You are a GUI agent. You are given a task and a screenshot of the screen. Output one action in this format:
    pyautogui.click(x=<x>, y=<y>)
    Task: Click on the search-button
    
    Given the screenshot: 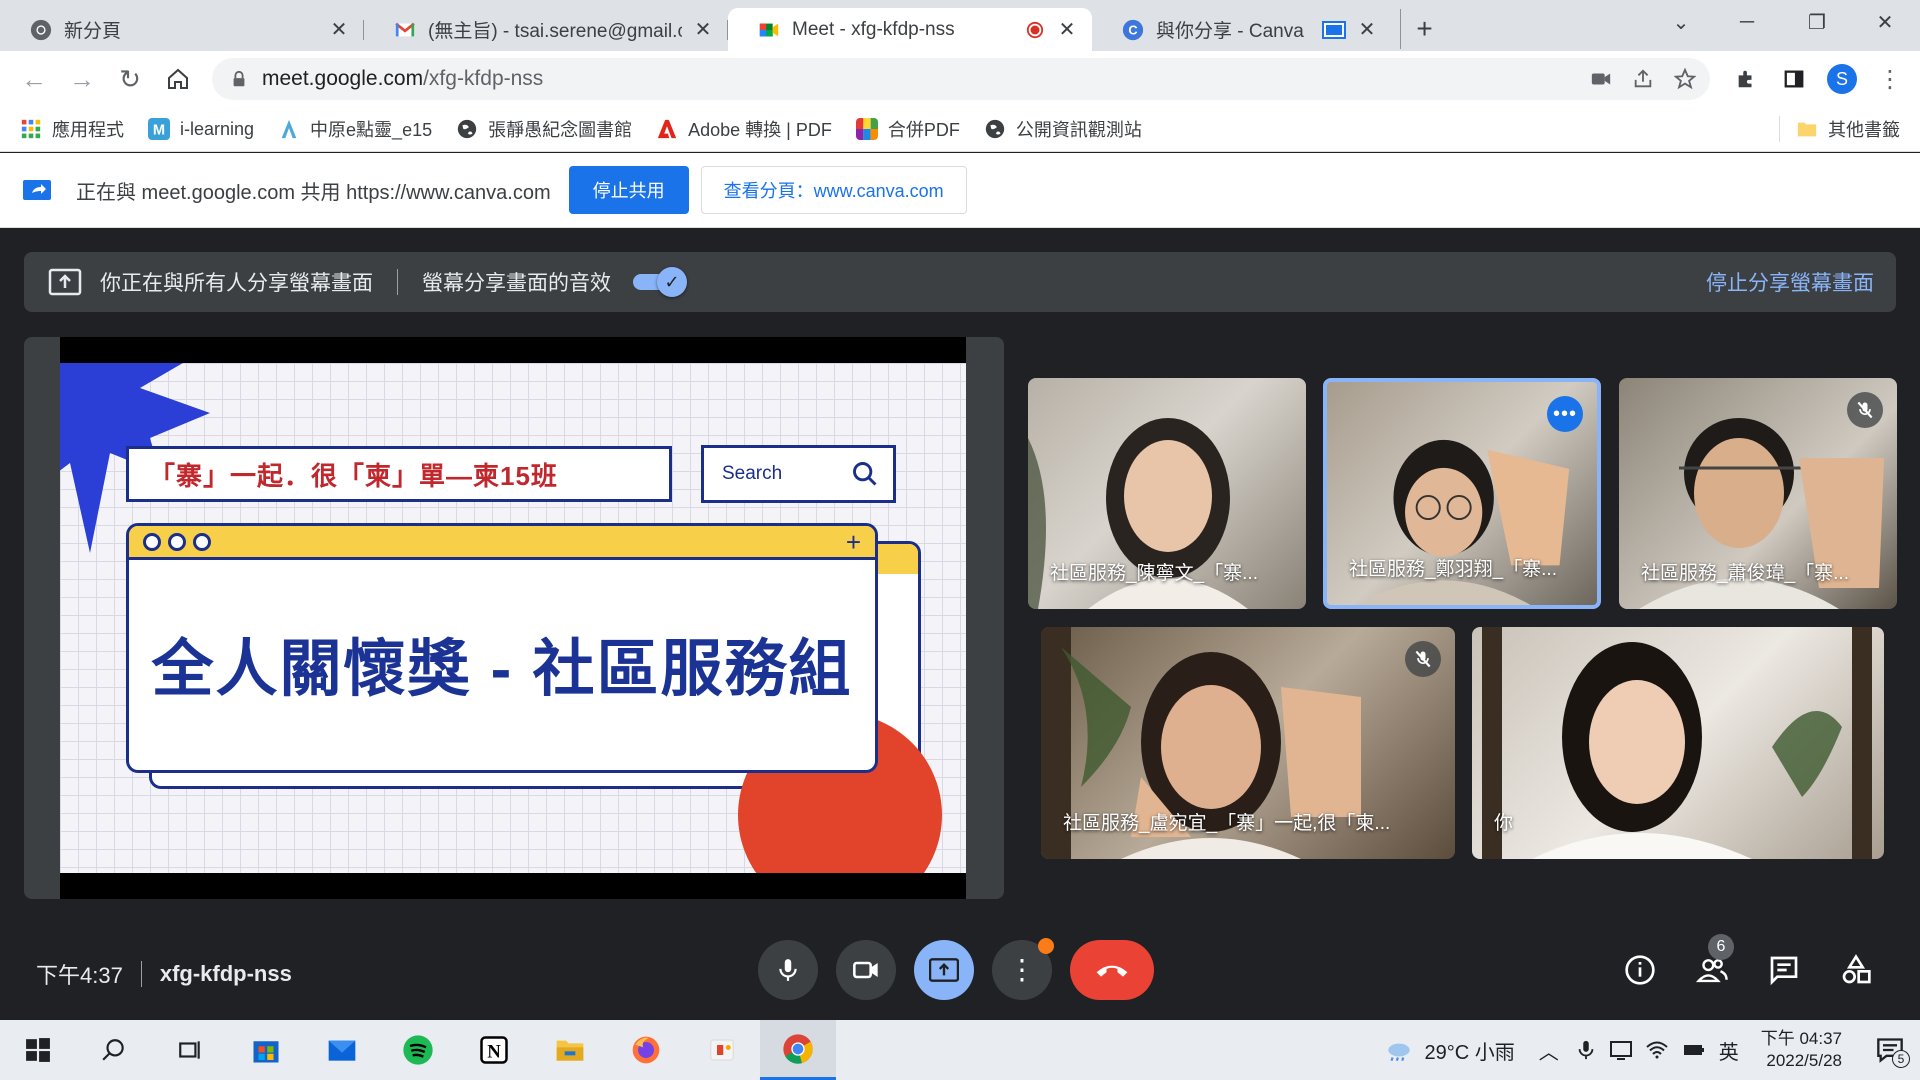 What is the action you would take?
    pyautogui.click(x=114, y=1050)
    